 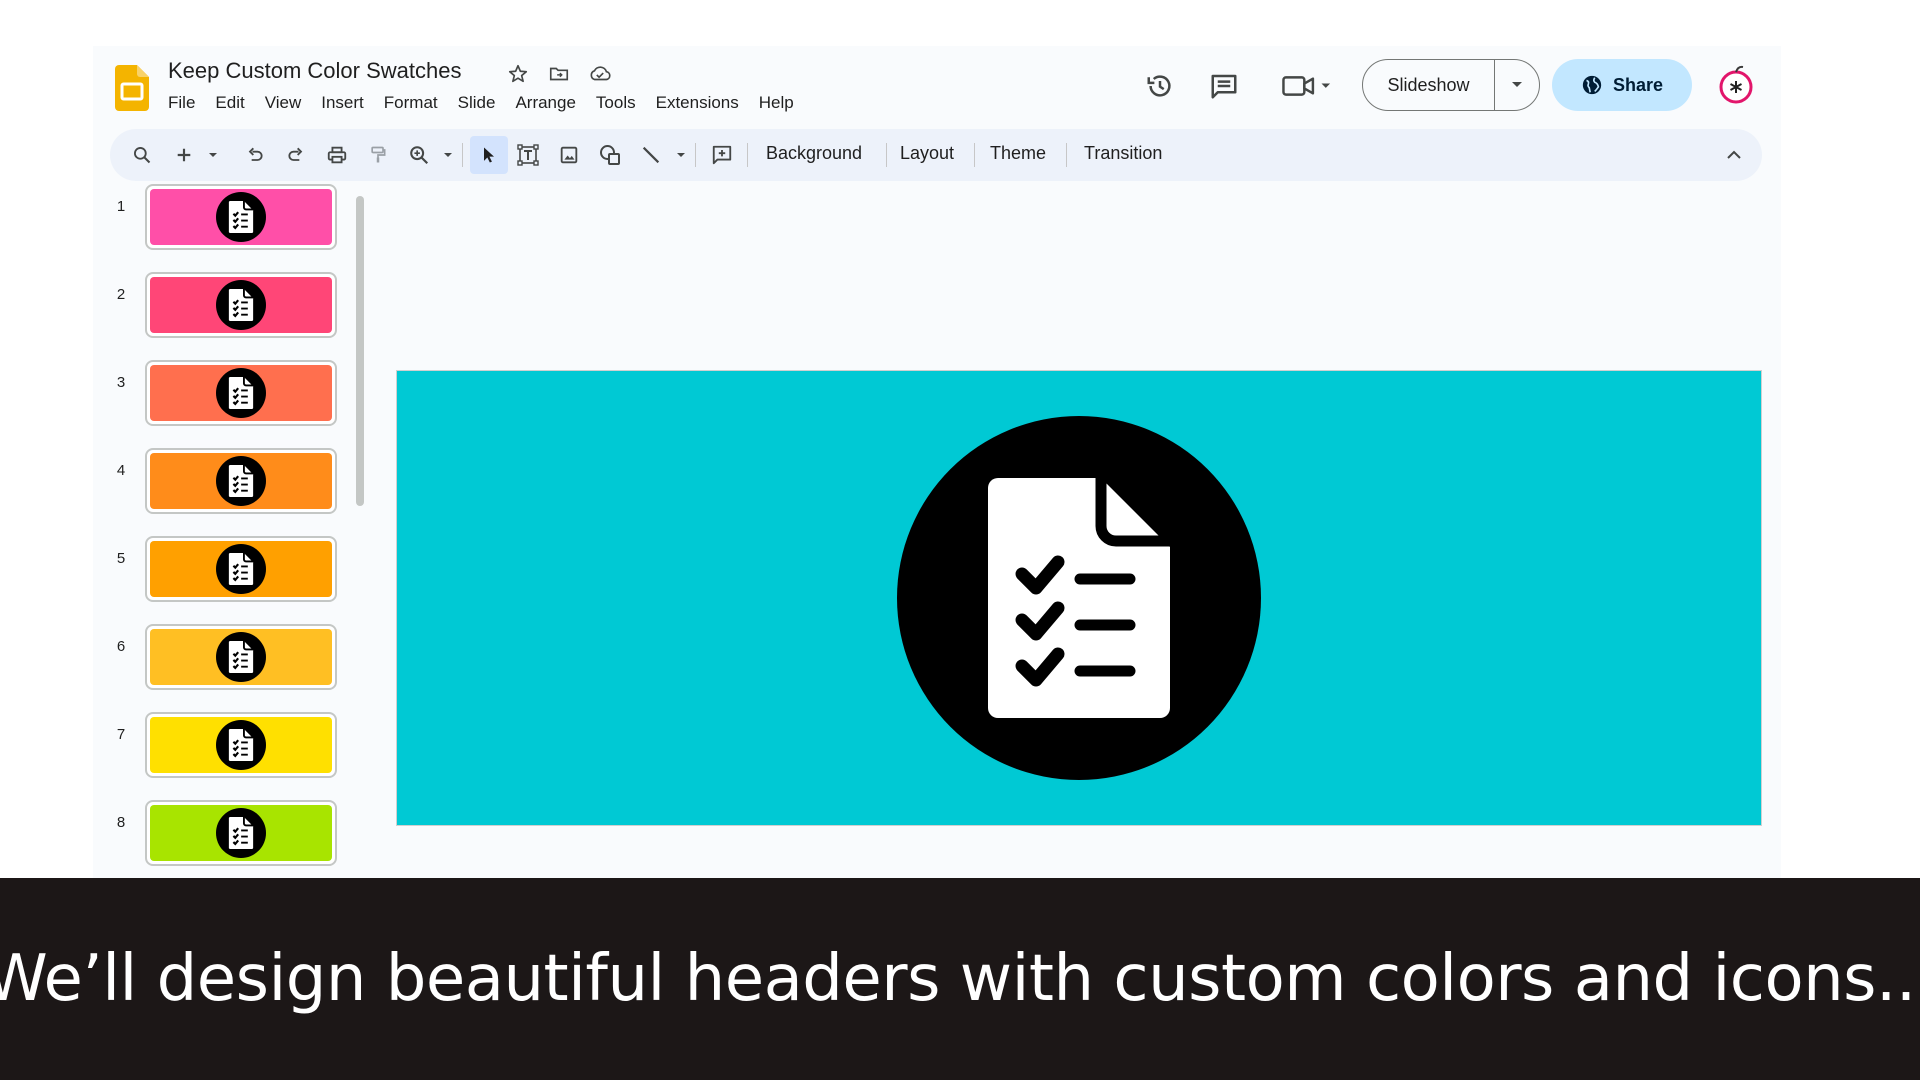 What do you see at coordinates (121, 470) in the screenshot?
I see `slide-number: 4` at bounding box center [121, 470].